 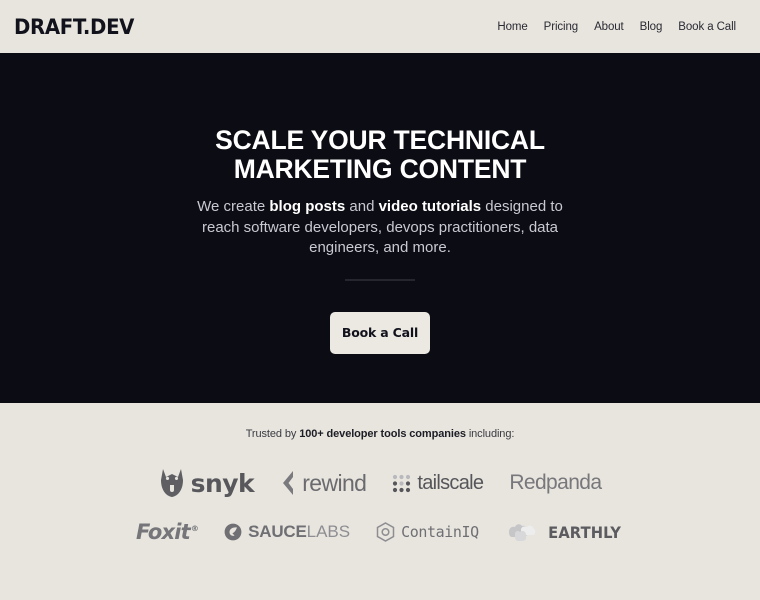 I want to click on logo-tailscale: tailscale, so click(x=438, y=483).